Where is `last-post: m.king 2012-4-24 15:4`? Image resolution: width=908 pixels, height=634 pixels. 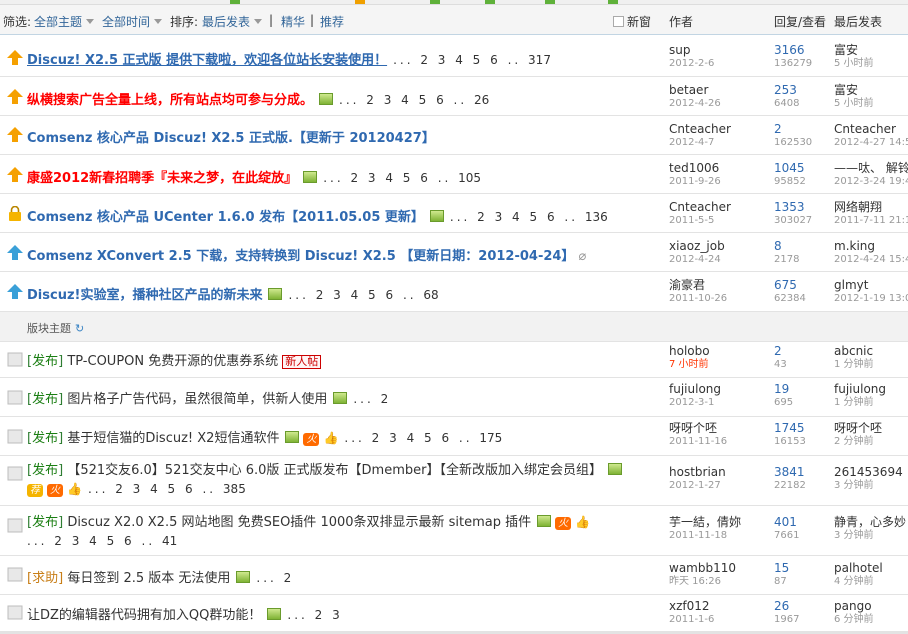 last-post: m.king 2012-4-24 15:4 is located at coordinates (871, 252).